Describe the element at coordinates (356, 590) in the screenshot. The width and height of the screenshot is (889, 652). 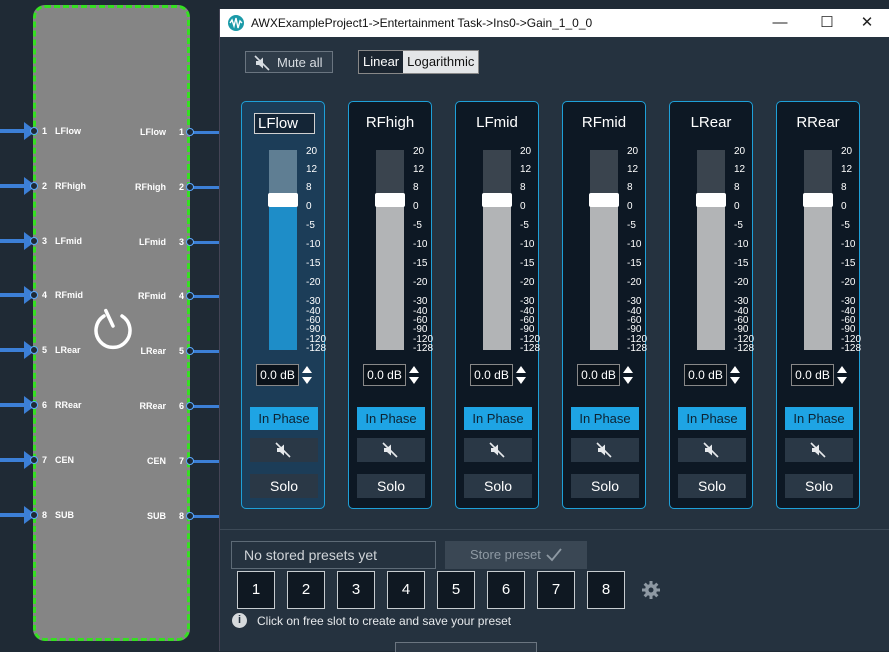
I see `preset-slot: 3` at that location.